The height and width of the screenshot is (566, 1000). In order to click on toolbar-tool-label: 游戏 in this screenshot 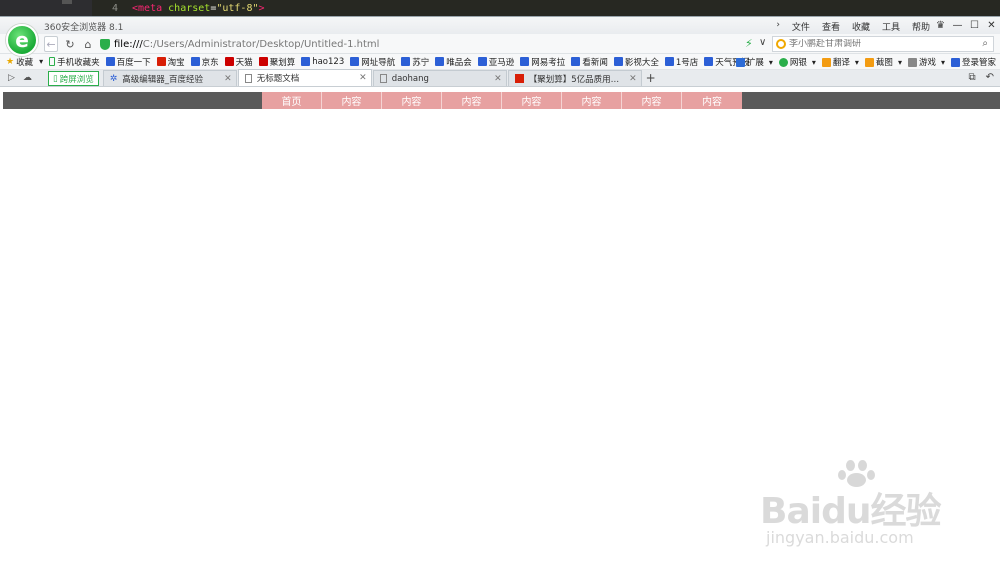, I will do `click(927, 63)`.